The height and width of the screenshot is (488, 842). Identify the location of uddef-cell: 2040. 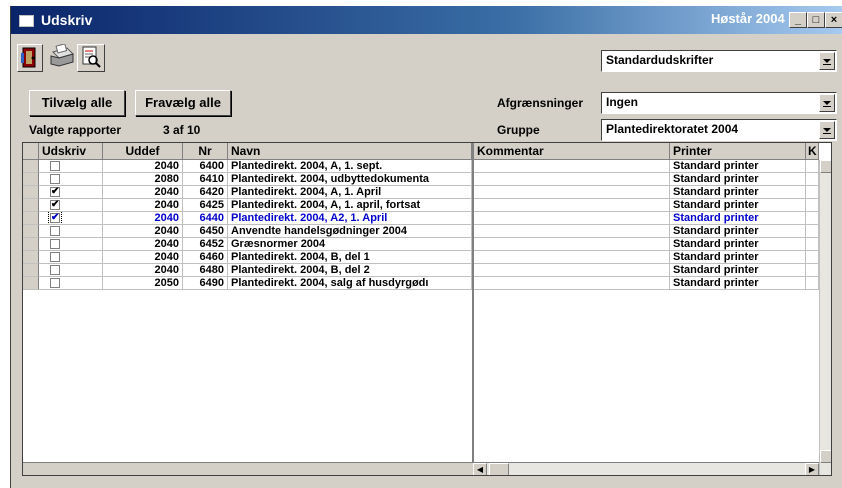
(143, 192).